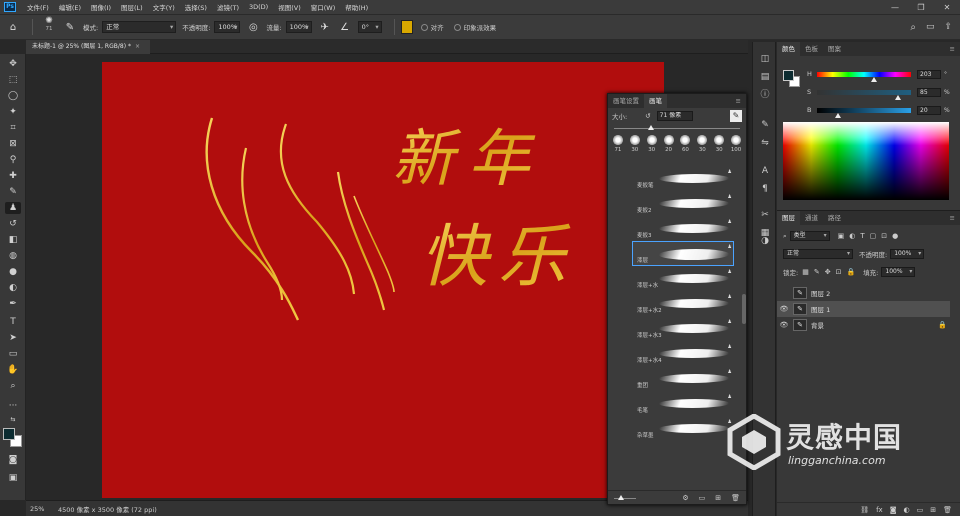 This screenshot has height=516, width=960. Describe the element at coordinates (88, 47) in the screenshot. I see `document-tab: 未标题-1 @ 25% (图层 1, RGB/8) * ×` at that location.